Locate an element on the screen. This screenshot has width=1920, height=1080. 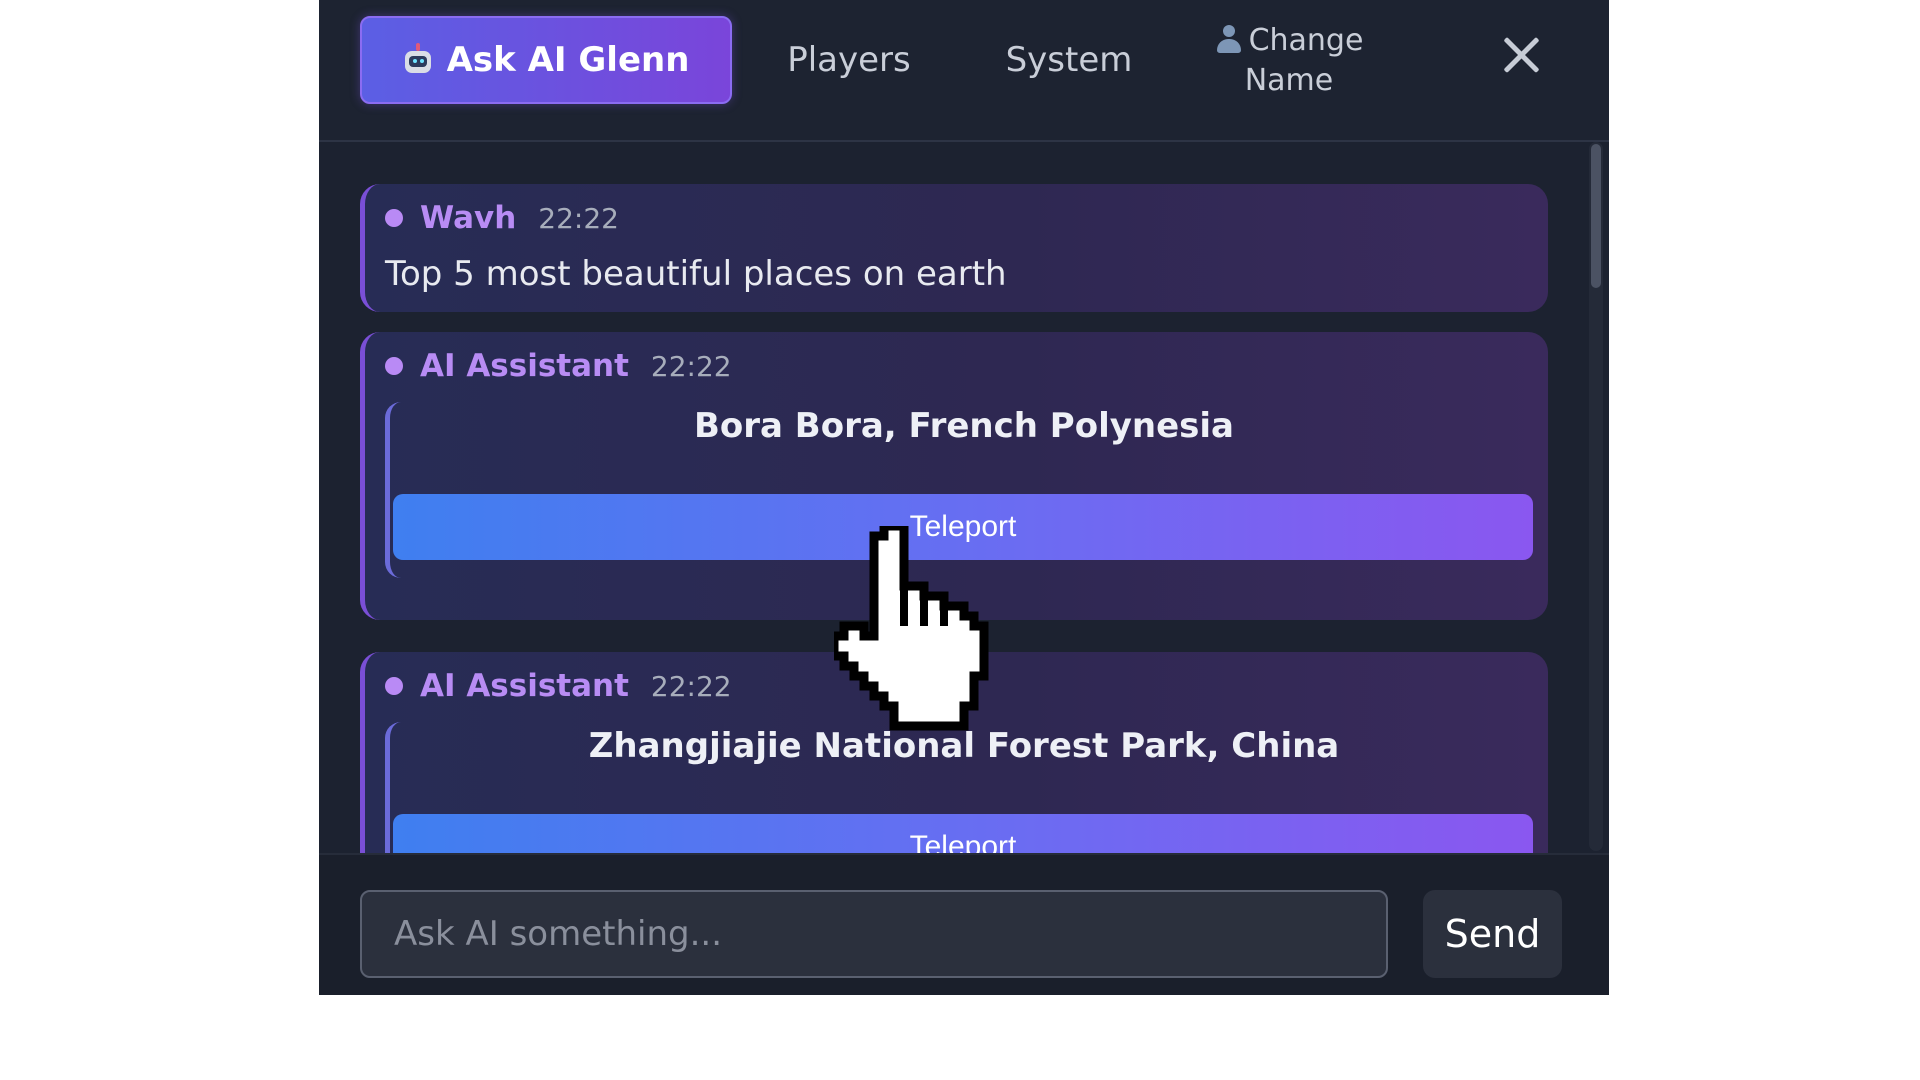
message-author: Wavh is located at coordinates (468, 218).